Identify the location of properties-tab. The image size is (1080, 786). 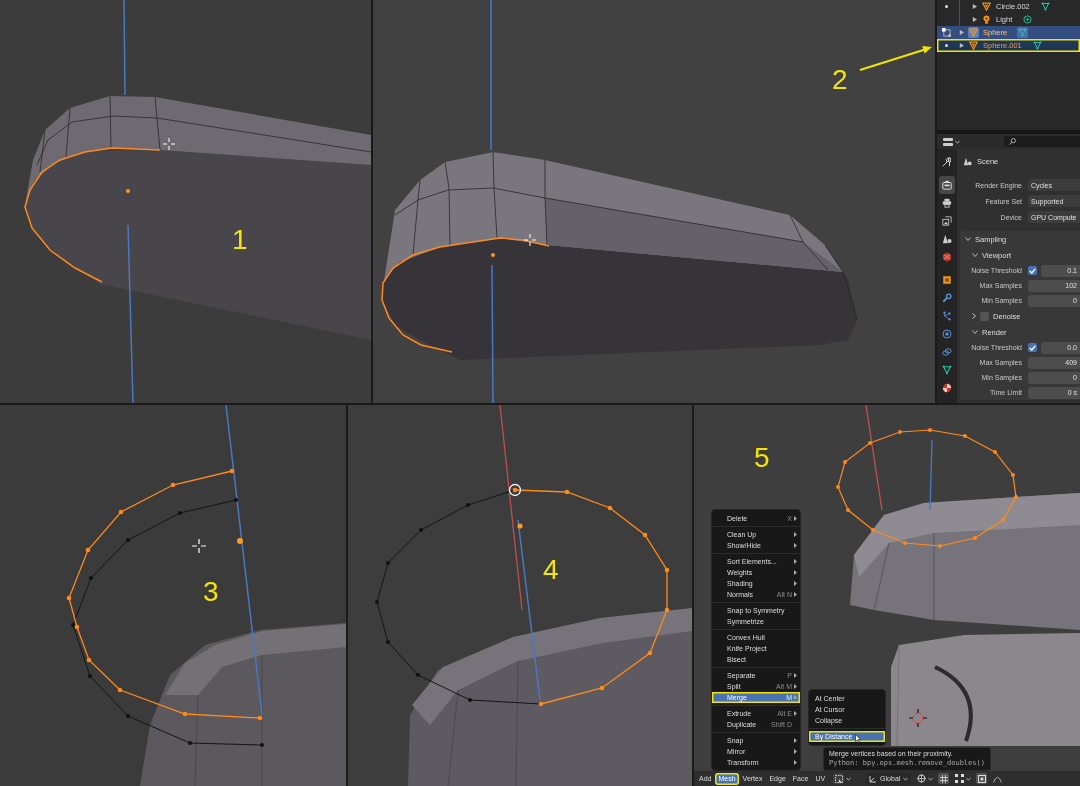
(947, 185).